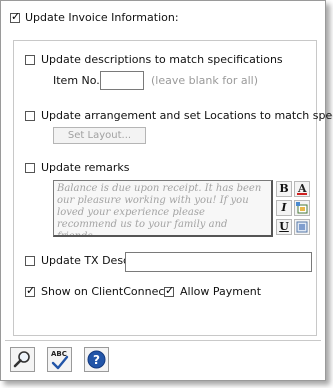 The width and height of the screenshot is (333, 388). What do you see at coordinates (87, 260) in the screenshot?
I see `update-tx-desc-label: Update TX Desc:` at bounding box center [87, 260].